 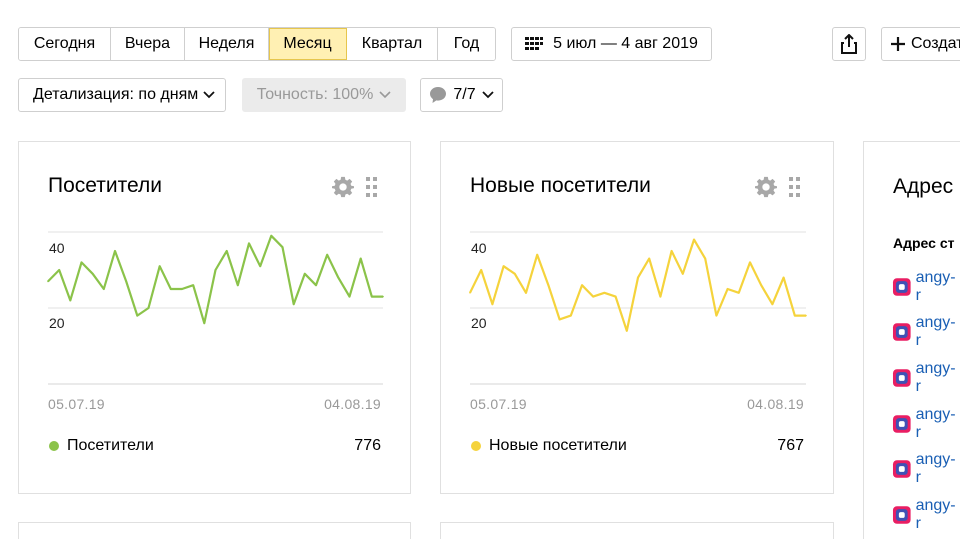 What do you see at coordinates (122, 95) in the screenshot?
I see `detail-dropdown: Детализация: по дням` at bounding box center [122, 95].